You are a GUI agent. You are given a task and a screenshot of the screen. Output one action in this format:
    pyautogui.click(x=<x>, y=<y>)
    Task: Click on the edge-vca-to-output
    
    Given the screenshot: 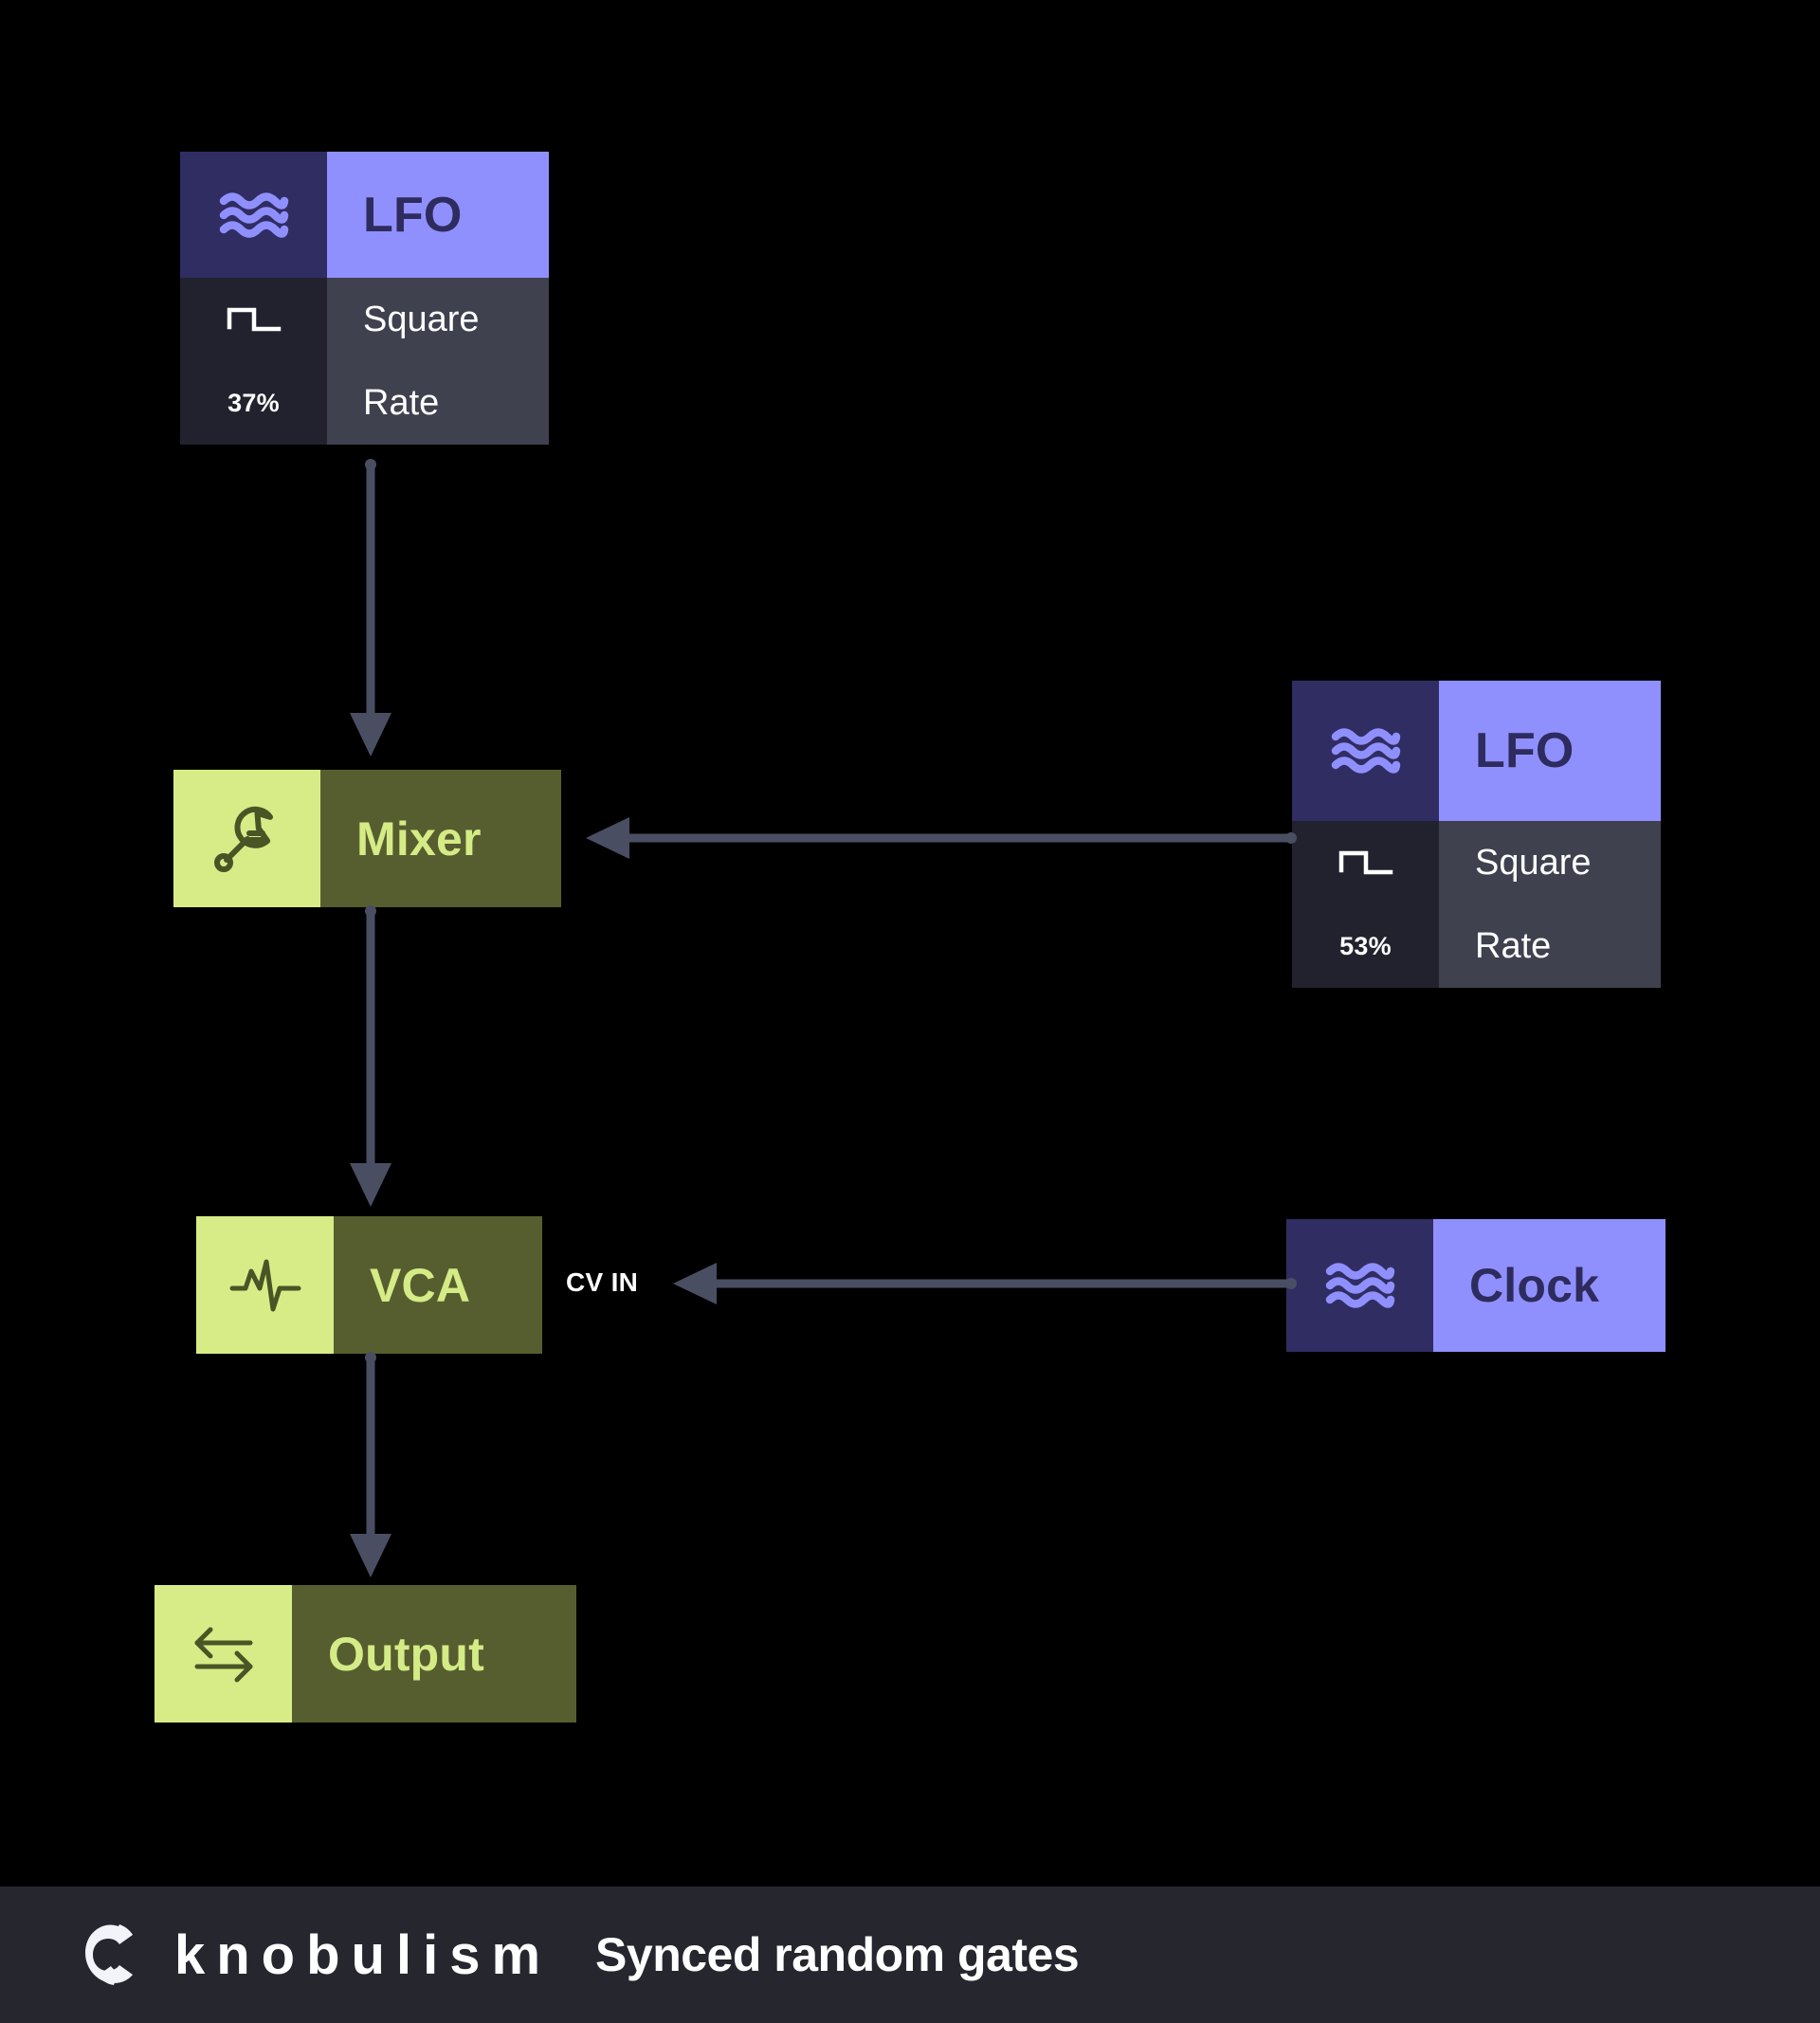 What is the action you would take?
    pyautogui.click(x=370, y=1472)
    